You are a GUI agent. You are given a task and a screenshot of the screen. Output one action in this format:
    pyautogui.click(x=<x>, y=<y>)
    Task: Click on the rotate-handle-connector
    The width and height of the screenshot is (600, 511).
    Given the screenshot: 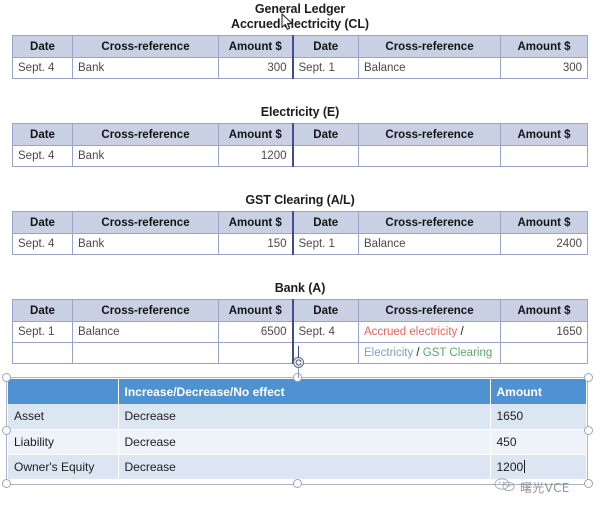 What is the action you would take?
    pyautogui.click(x=298, y=352)
    